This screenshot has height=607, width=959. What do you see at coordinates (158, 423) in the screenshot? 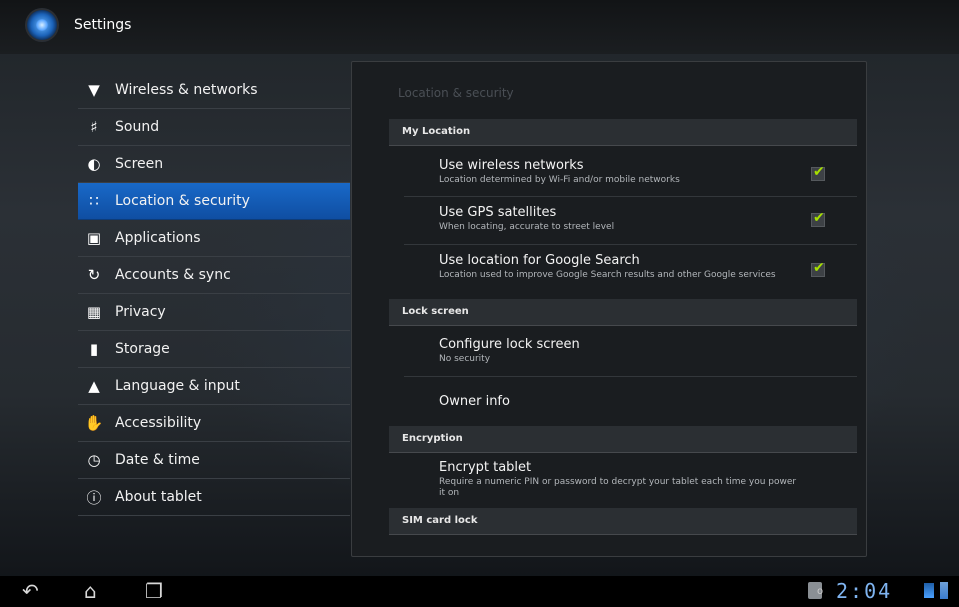
I see `nav-item-label: Accessibility` at bounding box center [158, 423].